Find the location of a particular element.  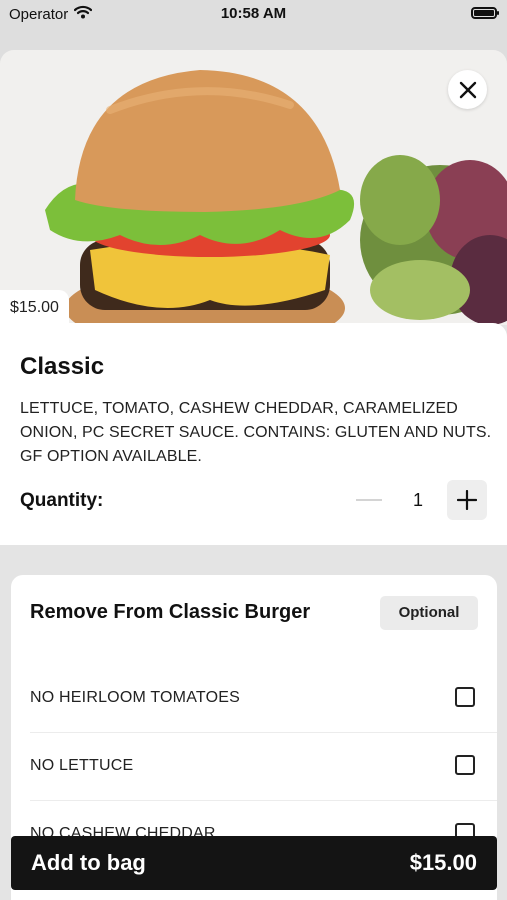

status-bar: Operator 10:58 AM is located at coordinates (253, 14).